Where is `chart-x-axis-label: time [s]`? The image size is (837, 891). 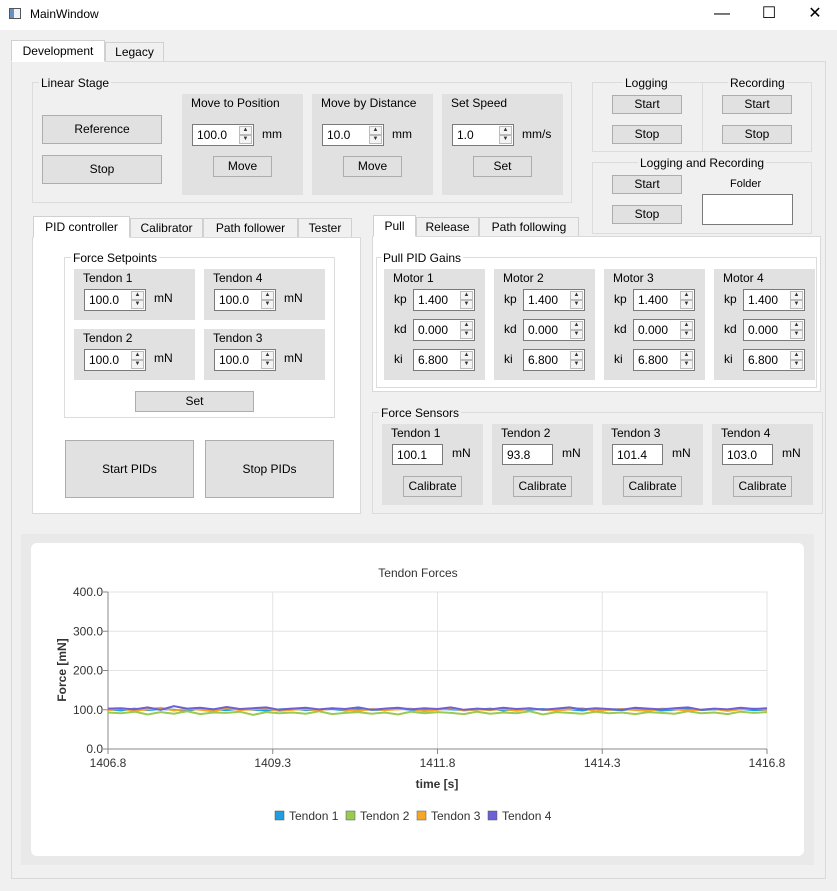 chart-x-axis-label: time [s] is located at coordinates (437, 784).